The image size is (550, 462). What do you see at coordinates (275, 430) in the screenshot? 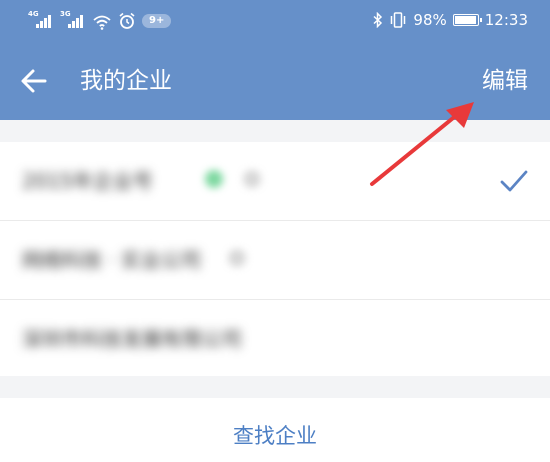
I see `find-company-button: 查找企业` at bounding box center [275, 430].